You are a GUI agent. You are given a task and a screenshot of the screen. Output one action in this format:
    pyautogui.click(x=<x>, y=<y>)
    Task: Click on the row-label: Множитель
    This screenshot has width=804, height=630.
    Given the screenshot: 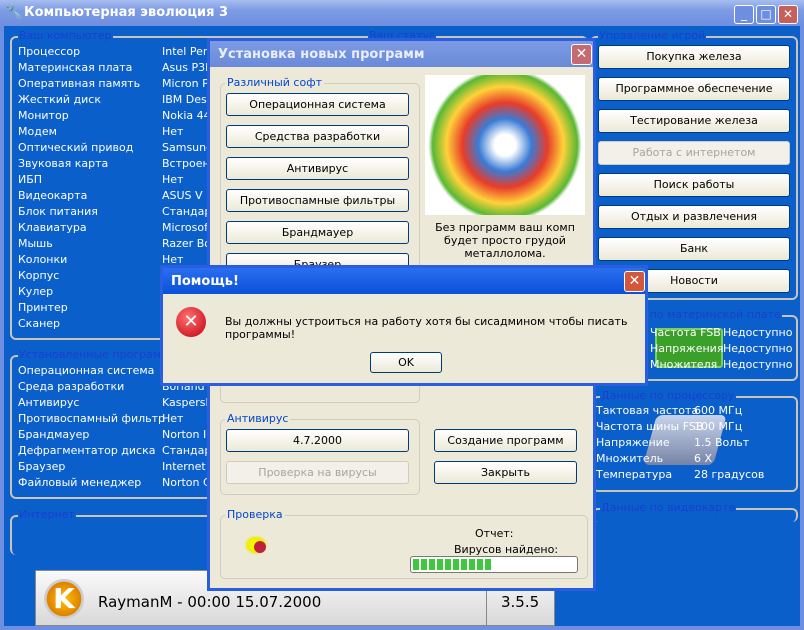 What is the action you would take?
    pyautogui.click(x=630, y=458)
    